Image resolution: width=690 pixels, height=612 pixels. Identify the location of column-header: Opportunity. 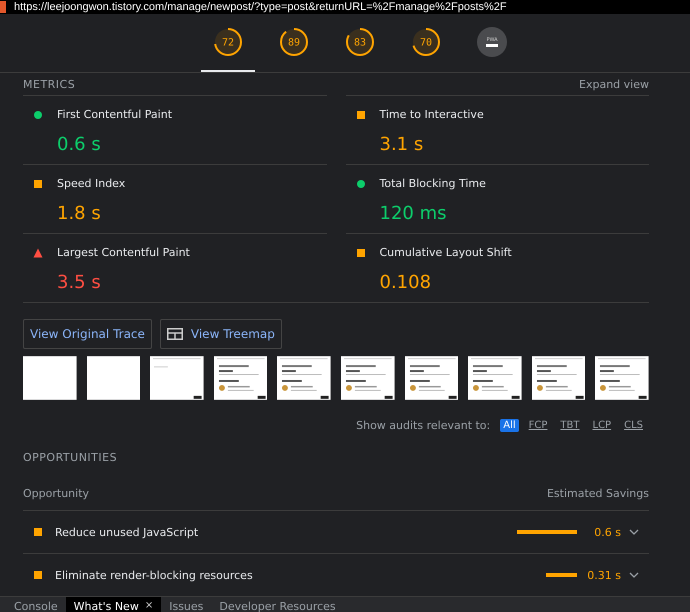
(56, 493).